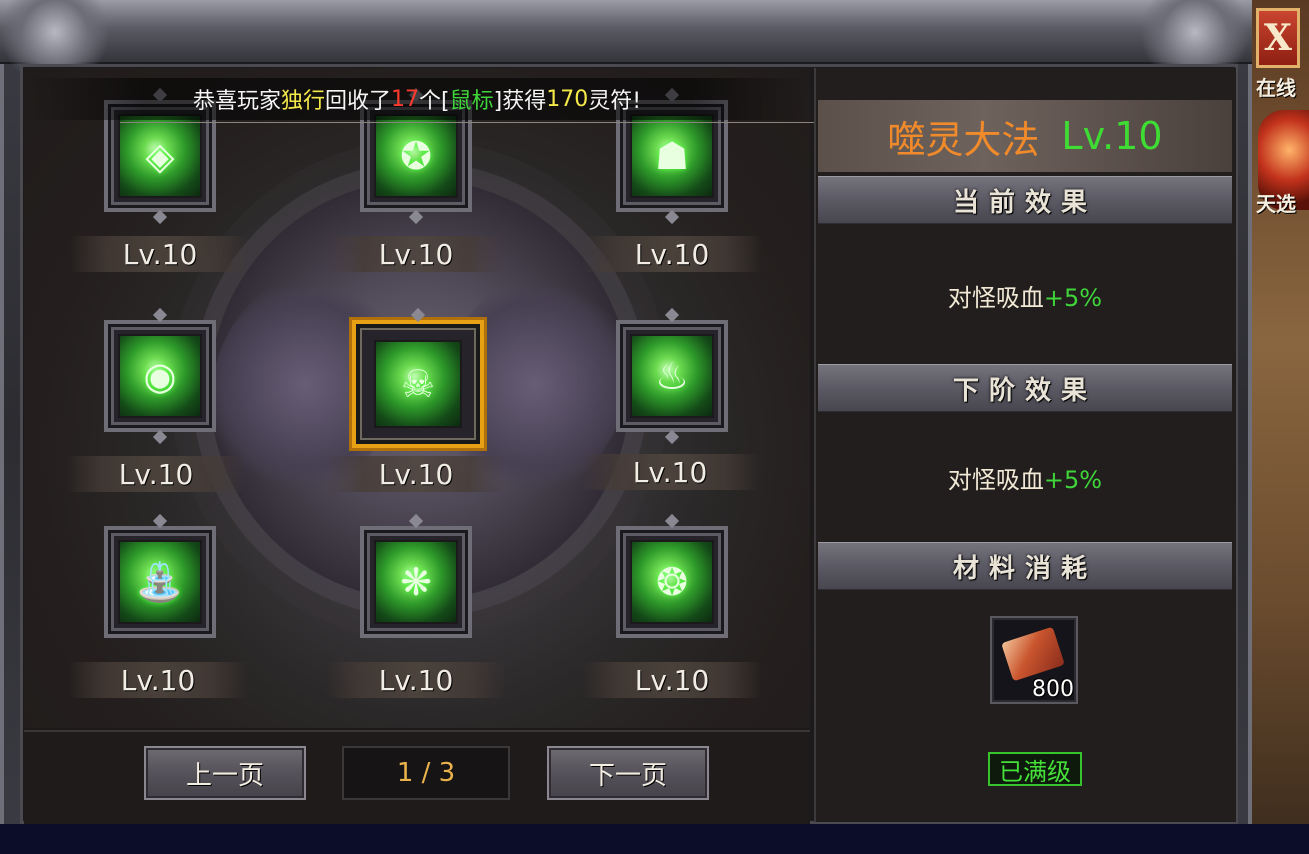 The width and height of the screenshot is (1309, 854). I want to click on announce-reward: 170, so click(567, 99).